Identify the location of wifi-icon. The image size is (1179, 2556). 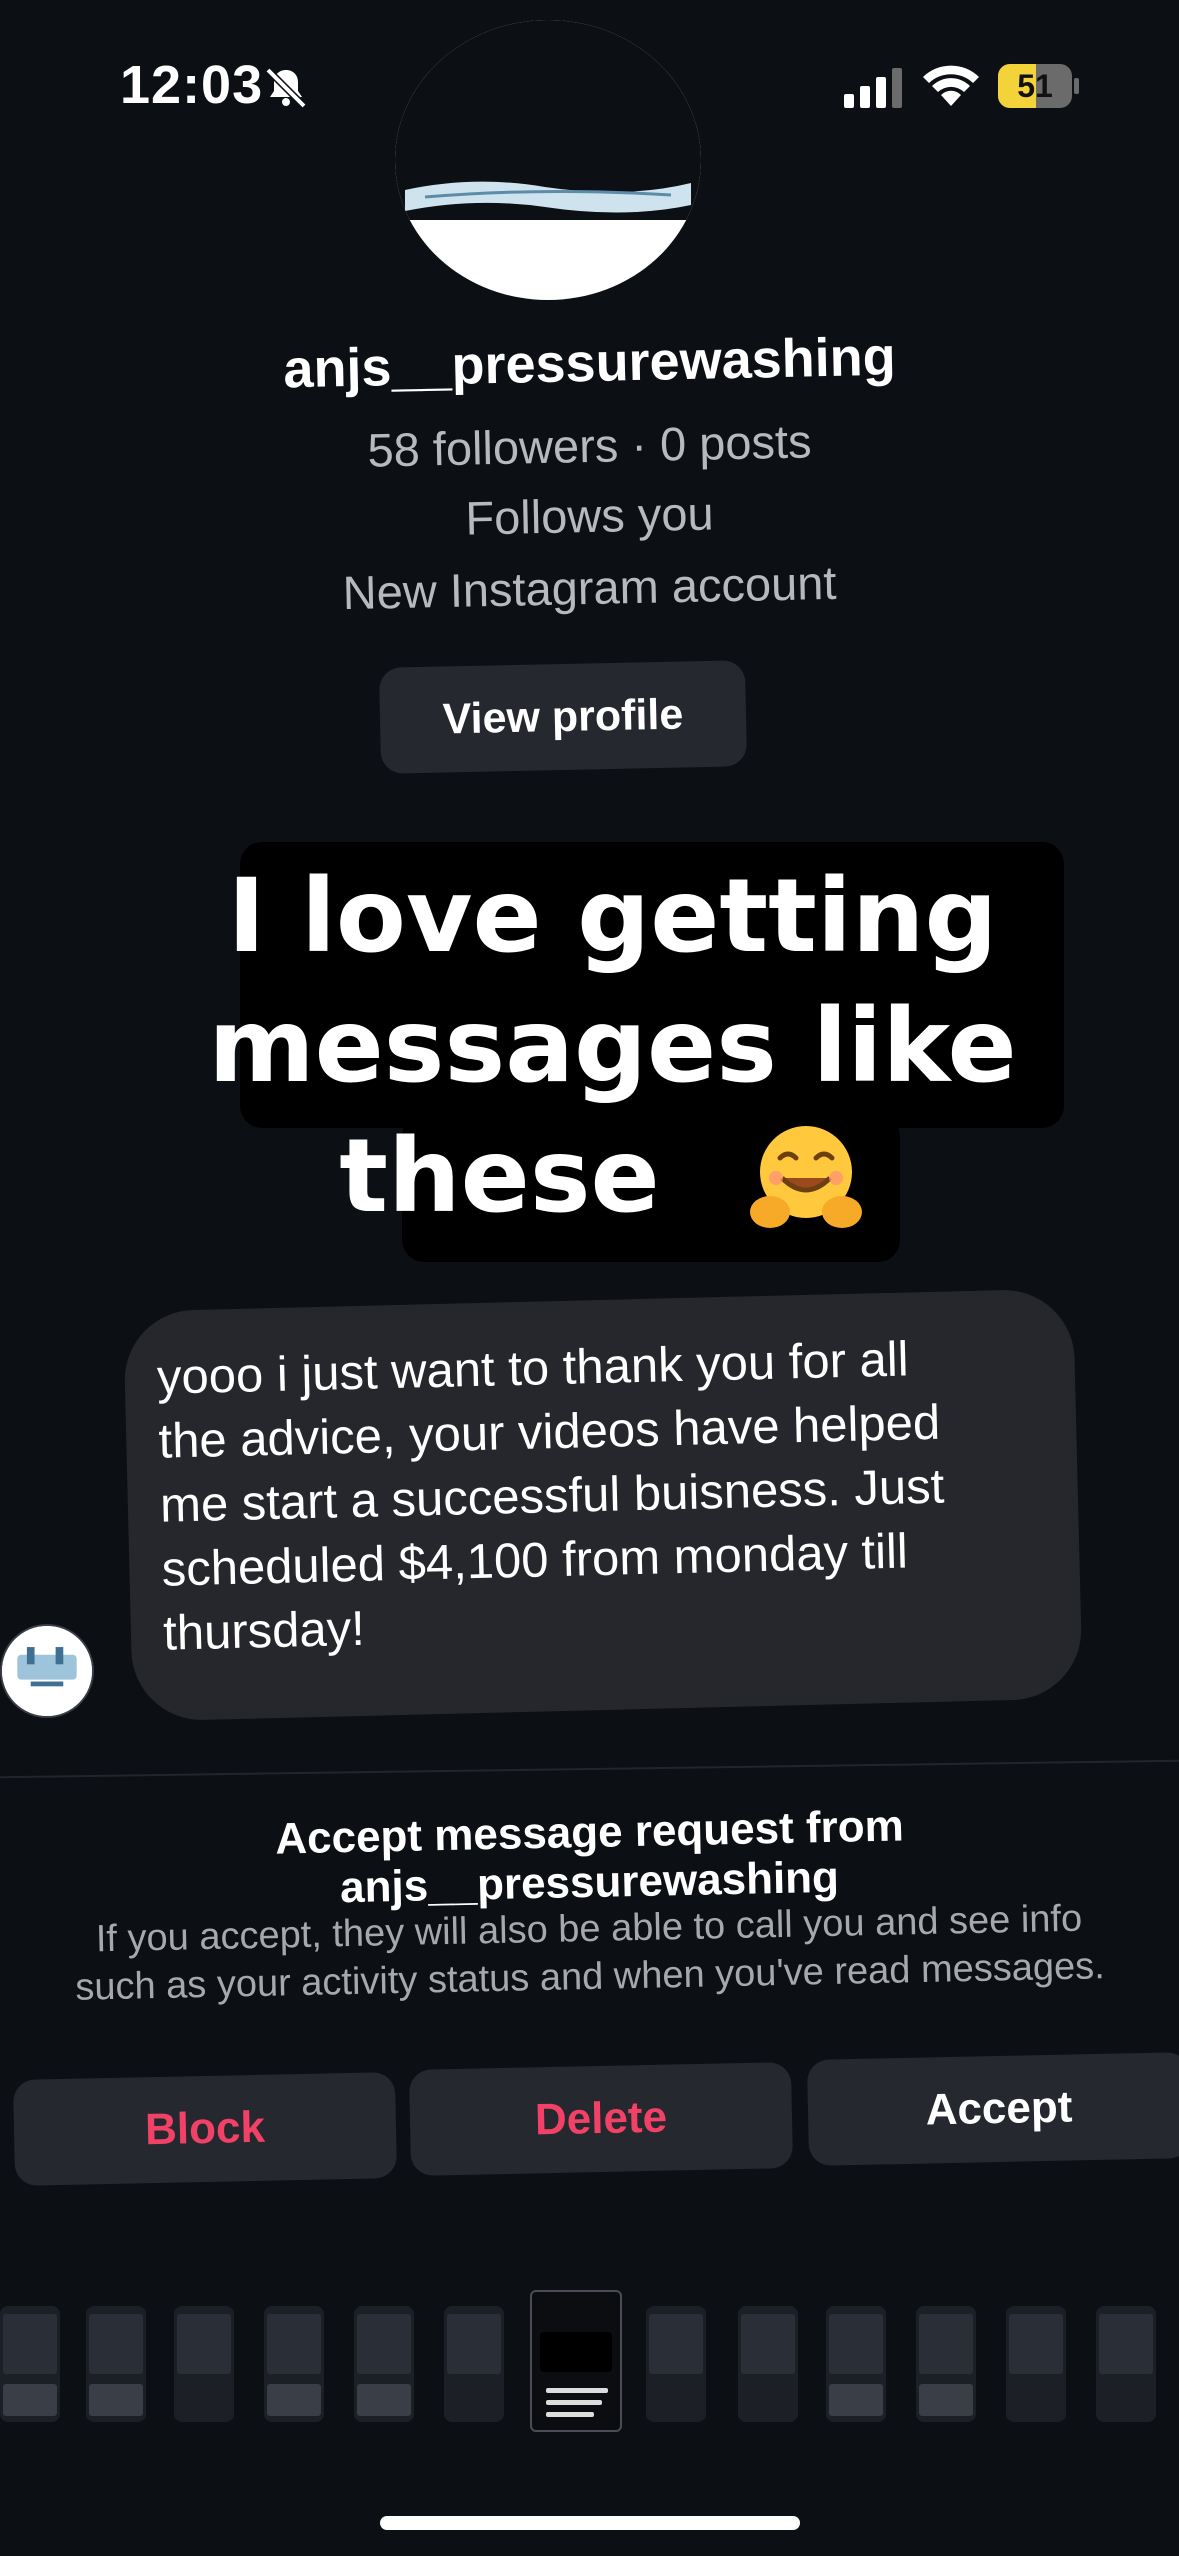
(951, 85).